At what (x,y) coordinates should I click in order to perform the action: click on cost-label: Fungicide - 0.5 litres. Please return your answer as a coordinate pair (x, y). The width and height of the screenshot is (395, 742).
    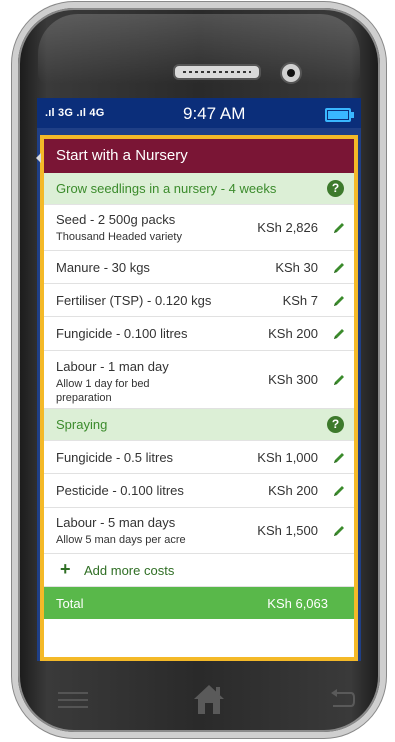
    Looking at the image, I should click on (115, 457).